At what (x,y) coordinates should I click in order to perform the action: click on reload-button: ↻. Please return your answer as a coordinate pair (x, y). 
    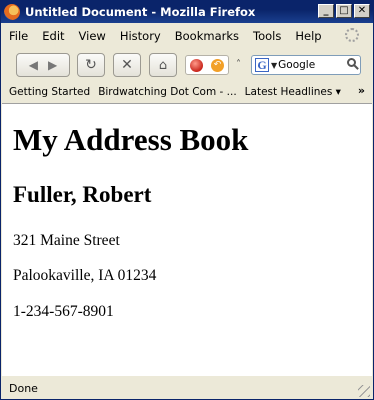
    Looking at the image, I should click on (91, 65).